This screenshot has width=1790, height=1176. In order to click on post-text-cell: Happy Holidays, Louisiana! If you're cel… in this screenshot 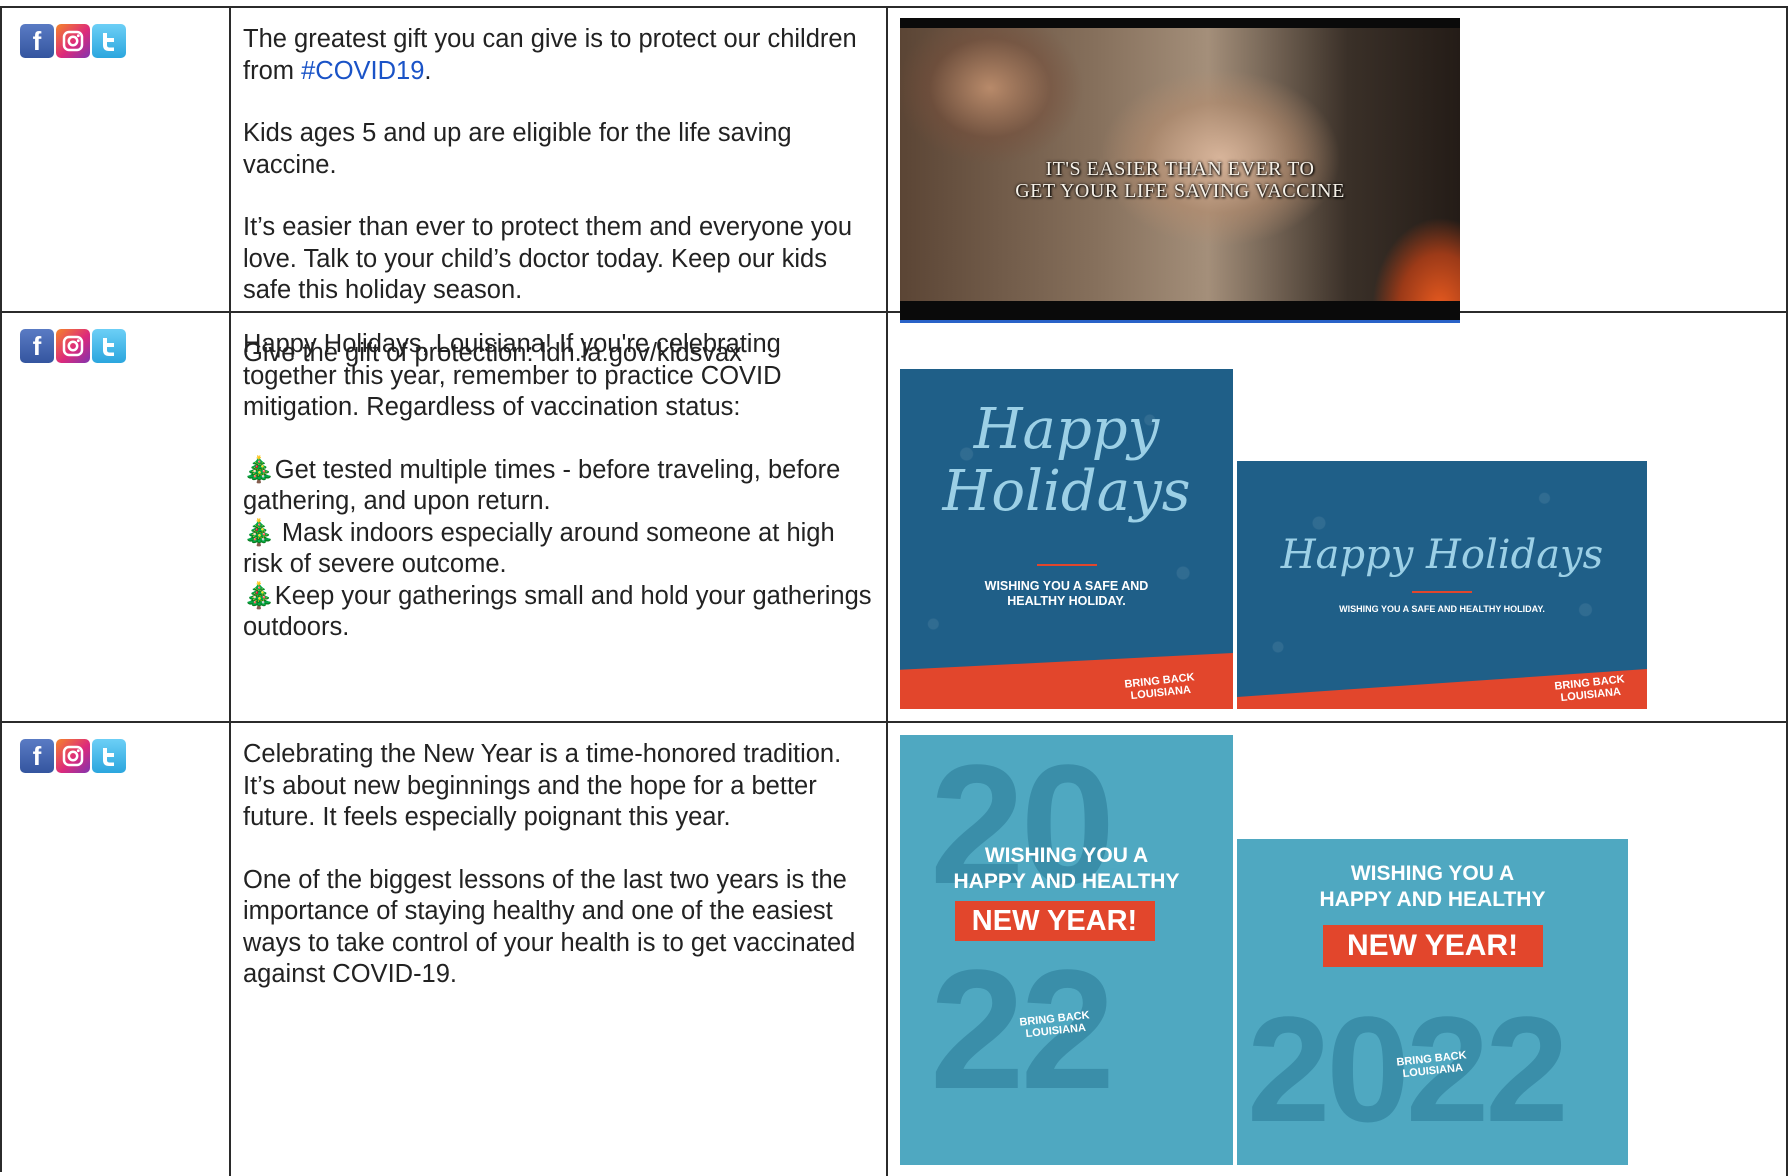, I will do `click(559, 518)`.